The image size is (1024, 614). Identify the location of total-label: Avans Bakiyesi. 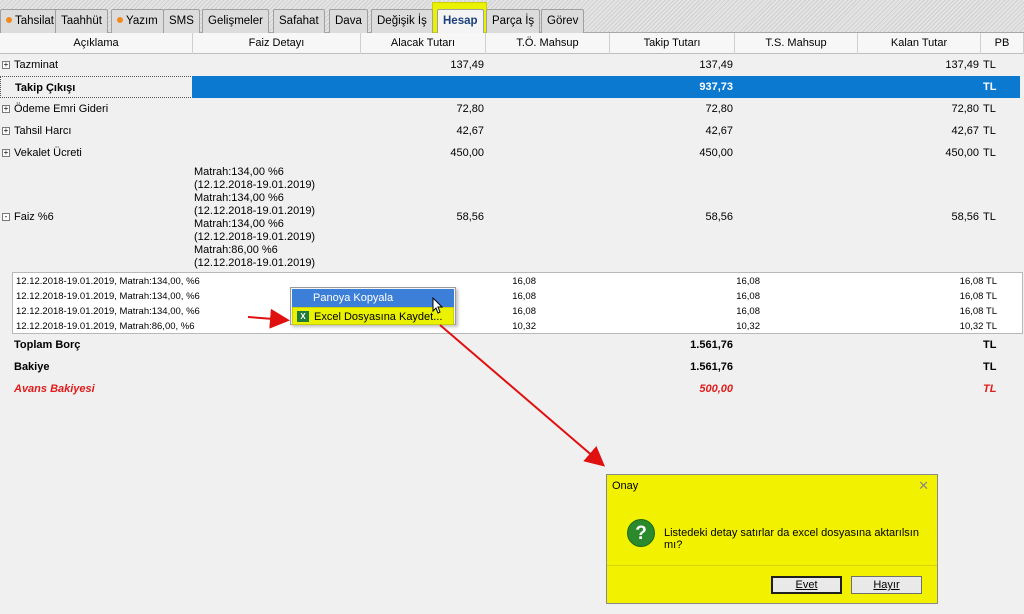
(54, 389).